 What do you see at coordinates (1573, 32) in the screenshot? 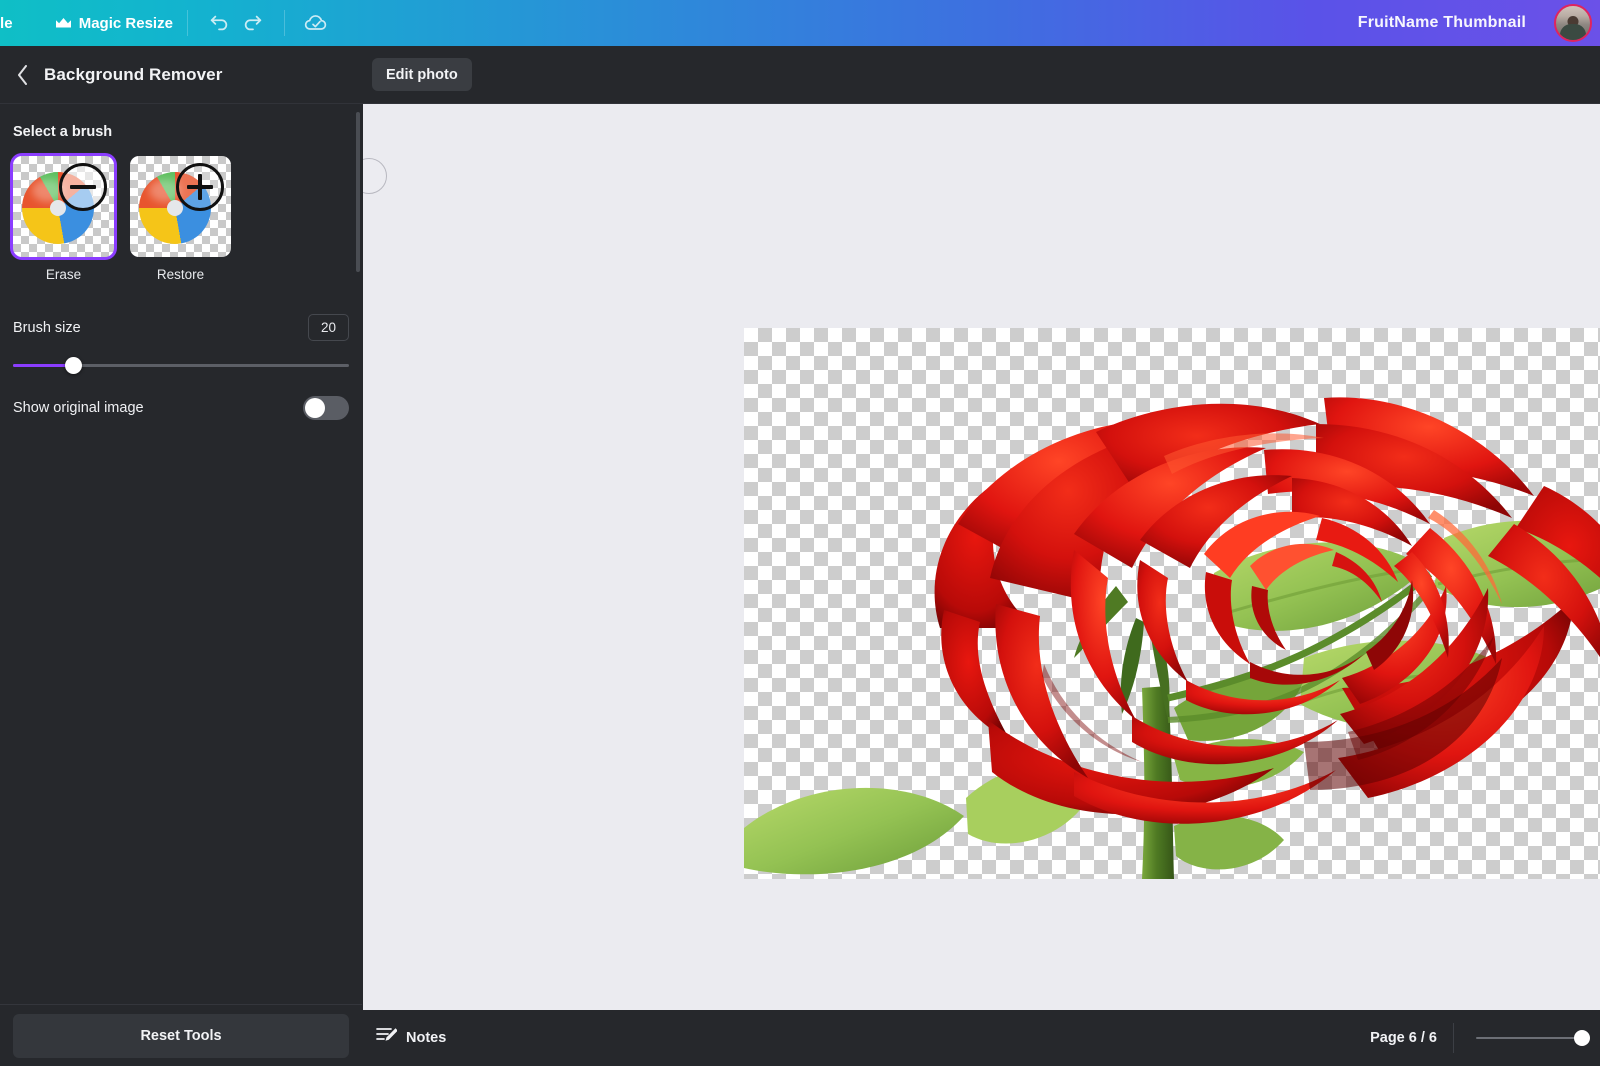
I see `avatar-body` at bounding box center [1573, 32].